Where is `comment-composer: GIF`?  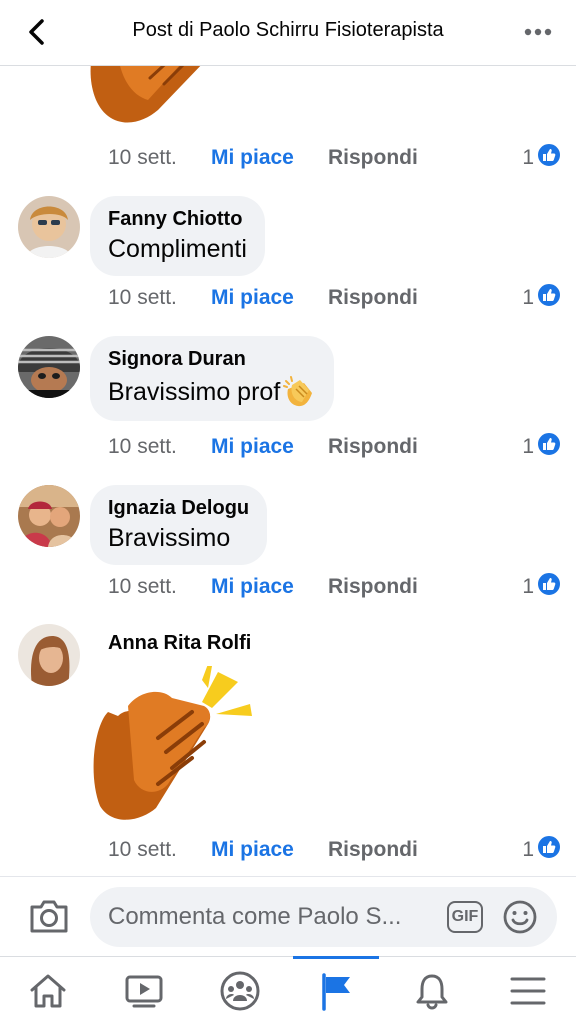 comment-composer: GIF is located at coordinates (288, 916).